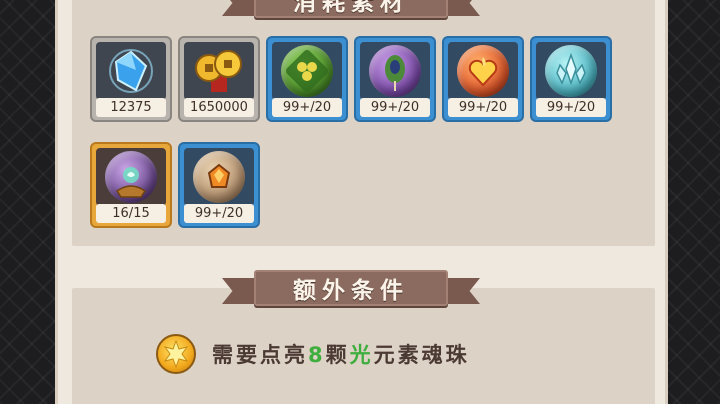 This screenshot has width=720, height=404. I want to click on extra-condition-title-ribbon: 额外条件, so click(351, 289).